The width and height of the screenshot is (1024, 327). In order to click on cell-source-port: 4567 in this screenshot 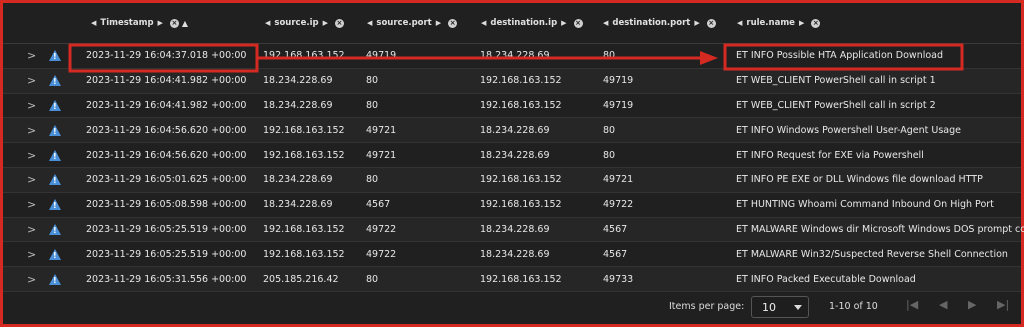, I will do `click(378, 205)`.